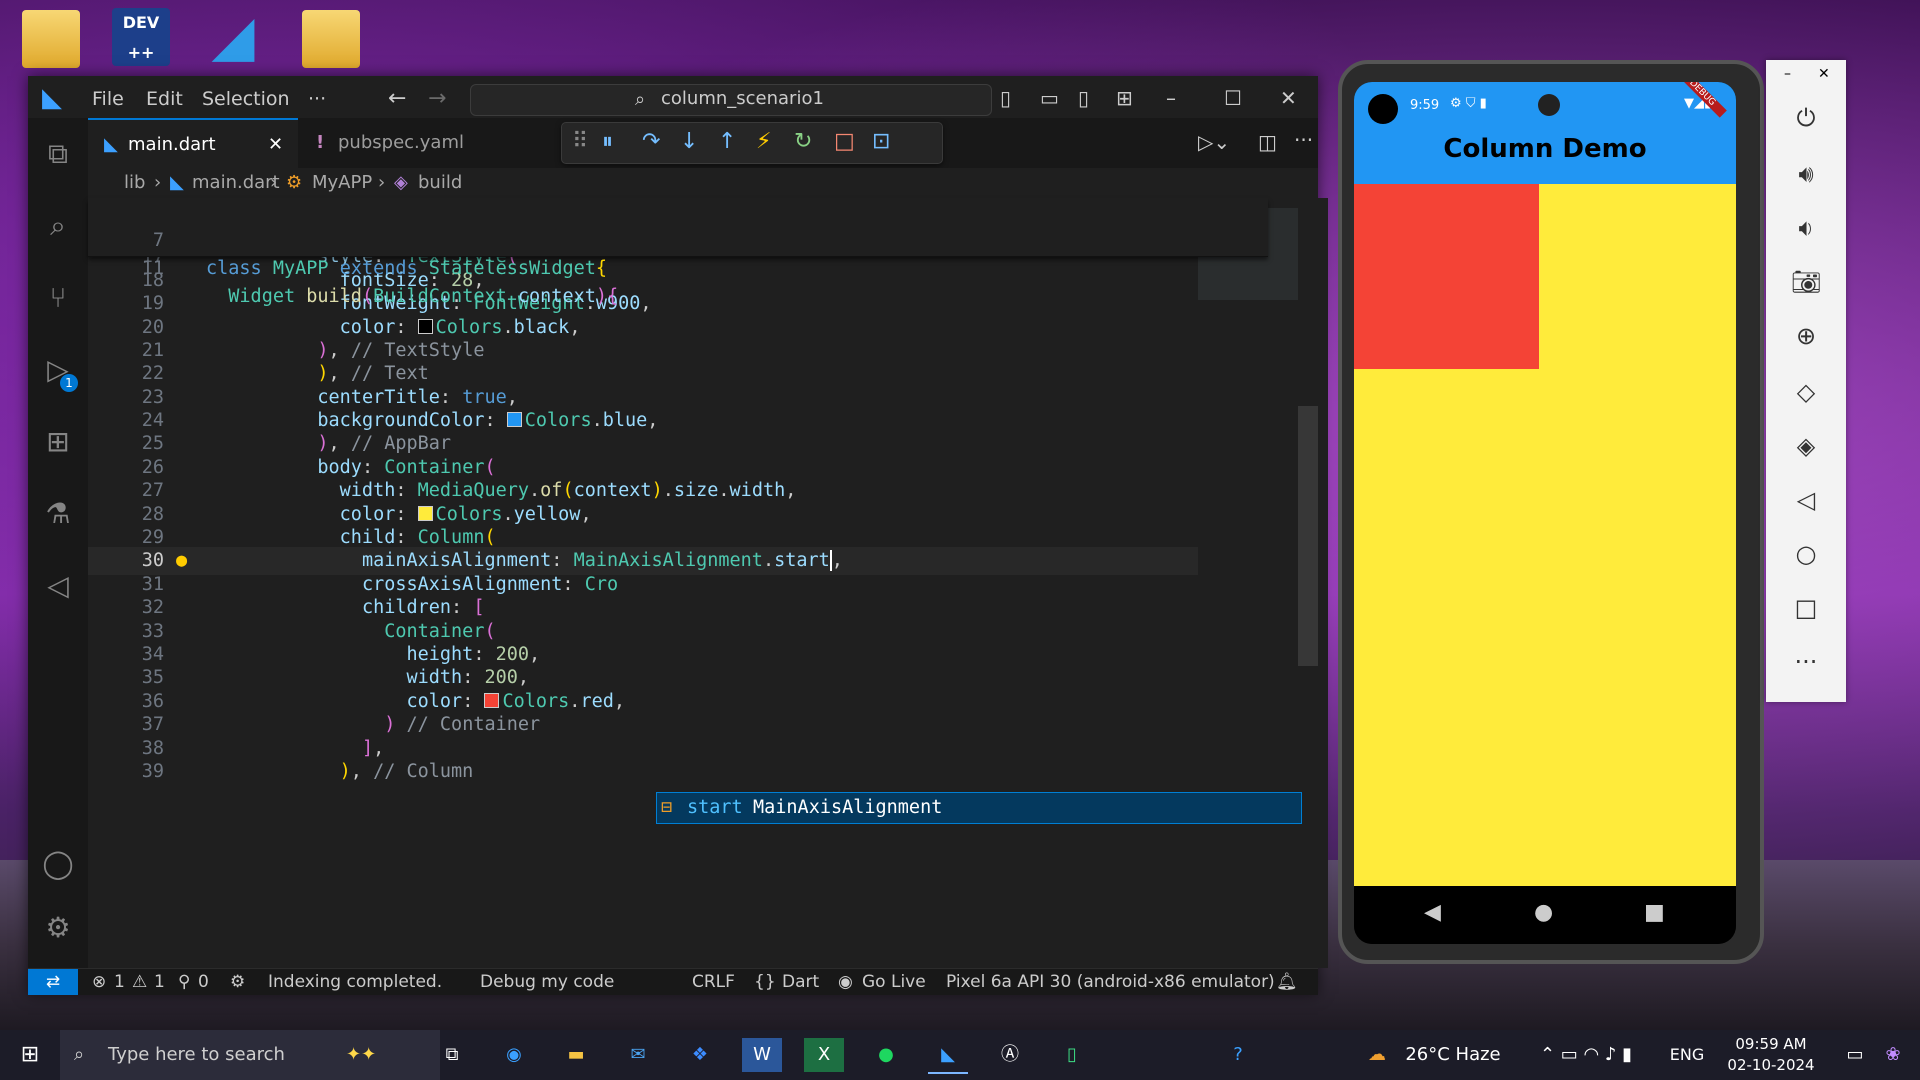  Describe the element at coordinates (440, 183) in the screenshot. I see `breadcrumb-method: build` at that location.